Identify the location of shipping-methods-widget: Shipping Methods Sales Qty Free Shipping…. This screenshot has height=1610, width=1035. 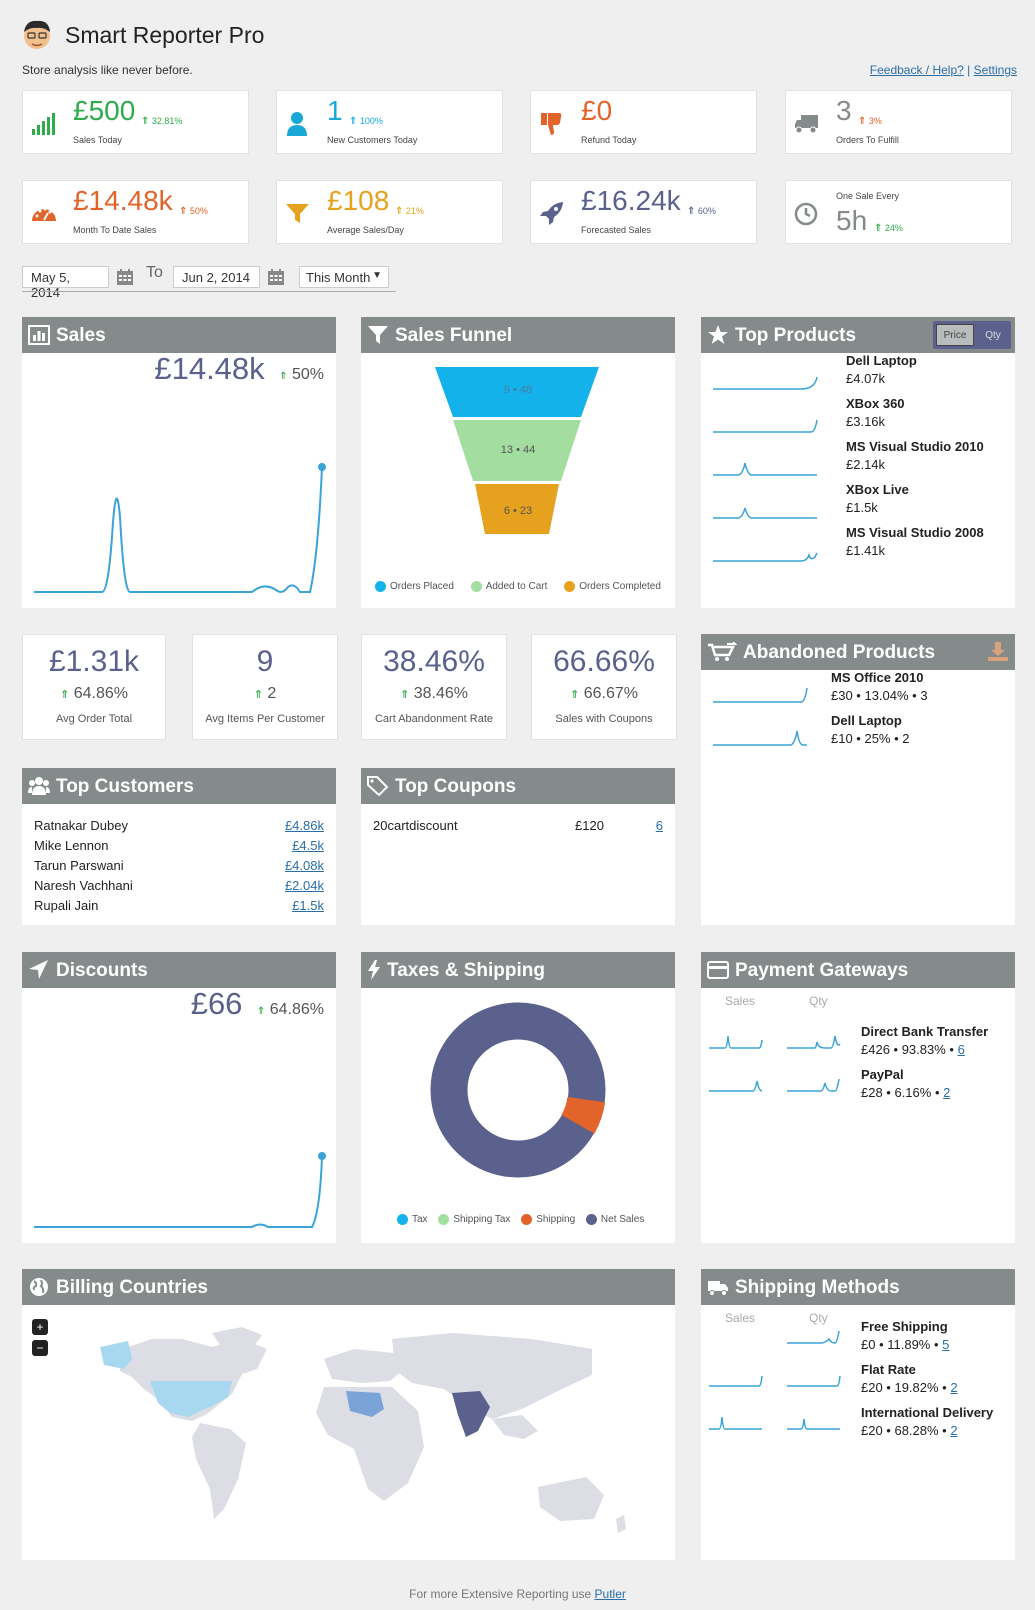
(858, 1414).